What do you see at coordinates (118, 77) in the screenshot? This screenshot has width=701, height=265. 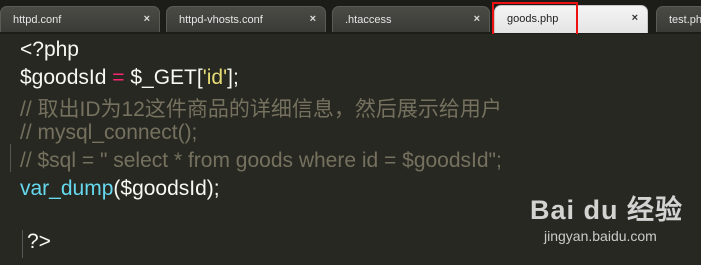 I see `code-token: =` at bounding box center [118, 77].